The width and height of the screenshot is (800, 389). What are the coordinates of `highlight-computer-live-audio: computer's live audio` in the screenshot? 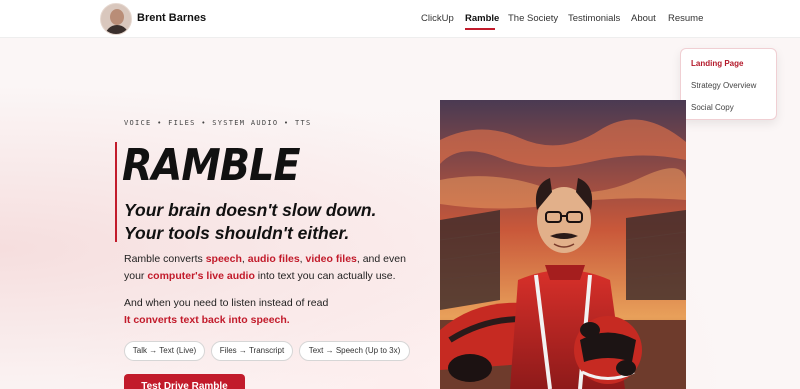 It's located at (201, 276).